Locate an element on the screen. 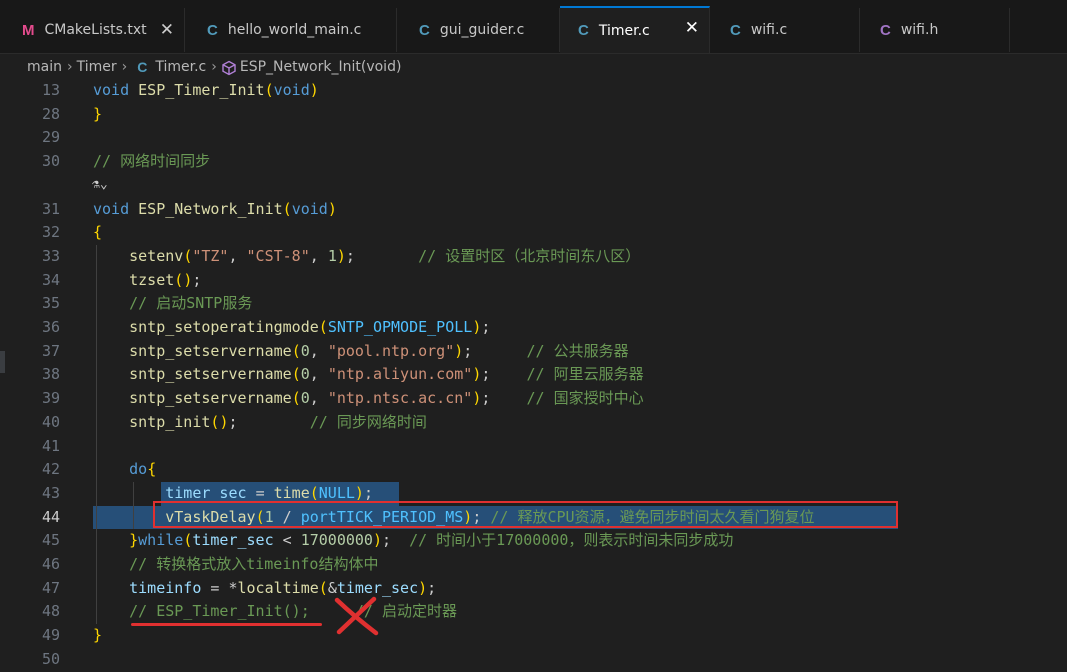  line-number: 42 is located at coordinates (50, 469).